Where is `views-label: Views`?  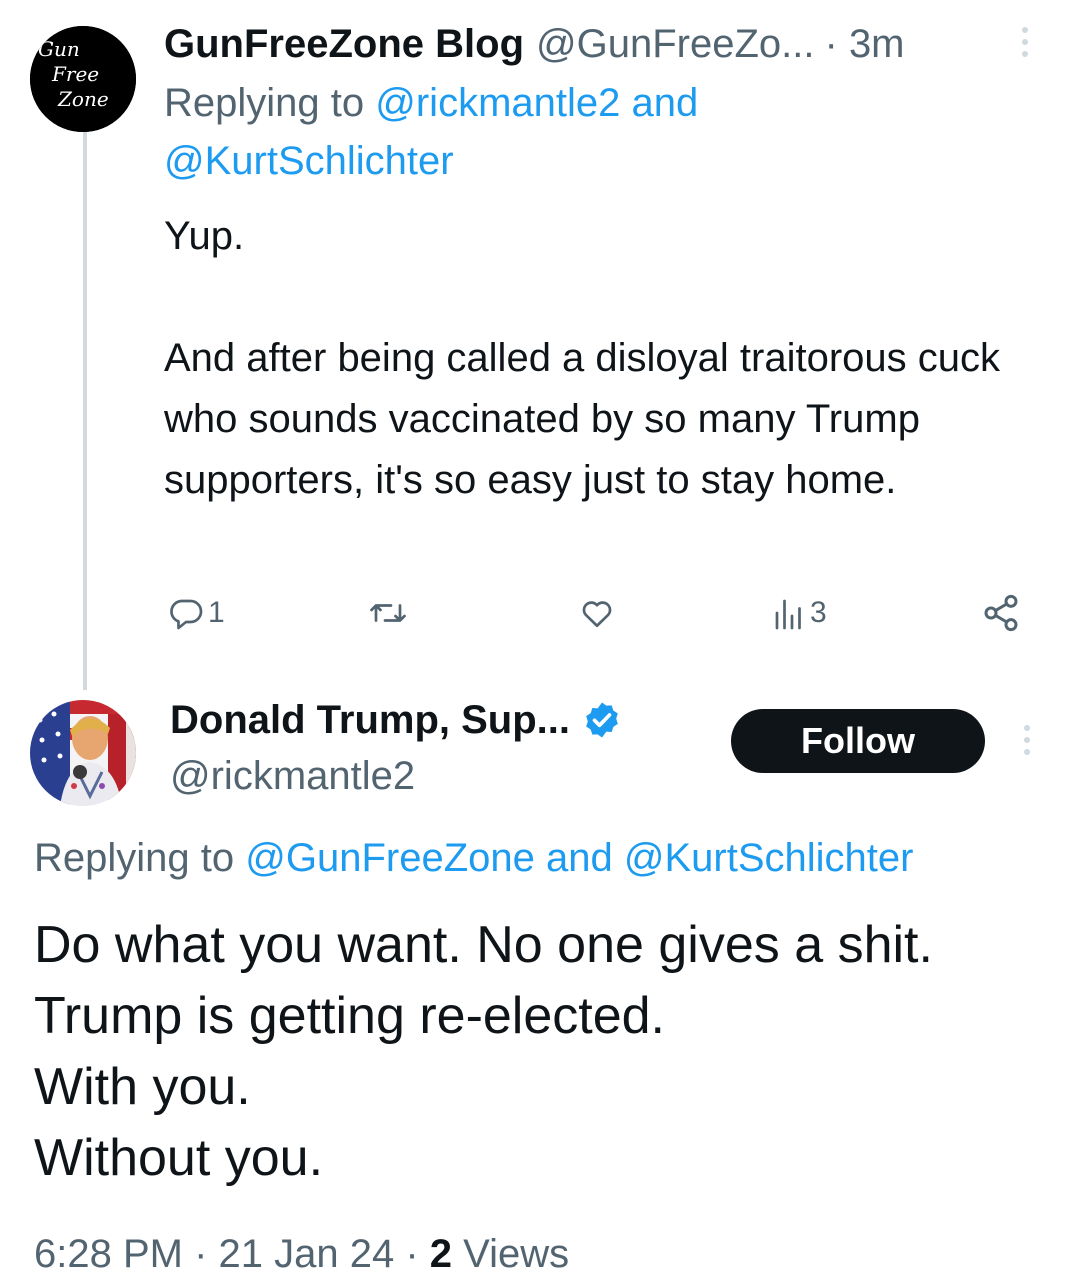 views-label: Views is located at coordinates (516, 1254).